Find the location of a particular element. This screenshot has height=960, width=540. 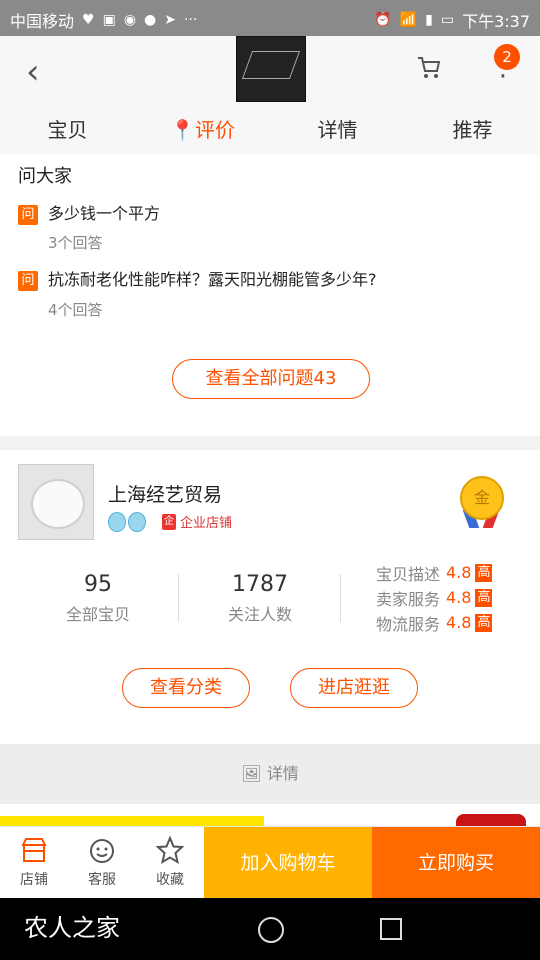

rating-row: 宝贝描述 4.8 高 is located at coordinates (434, 572).